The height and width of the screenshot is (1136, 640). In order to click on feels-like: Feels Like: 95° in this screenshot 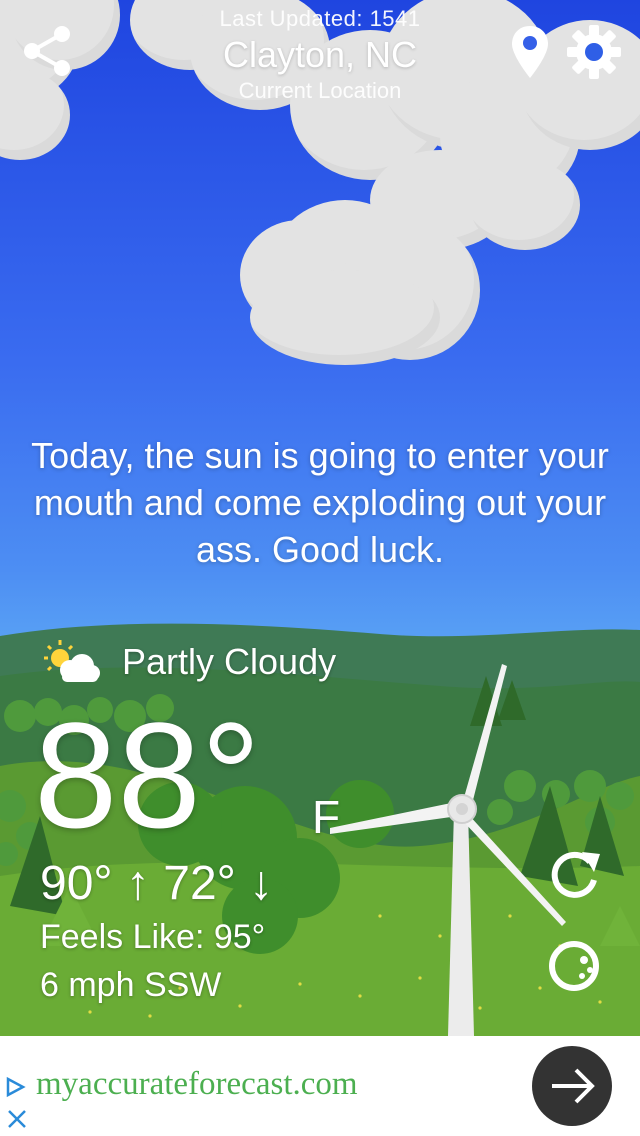, I will do `click(153, 937)`.